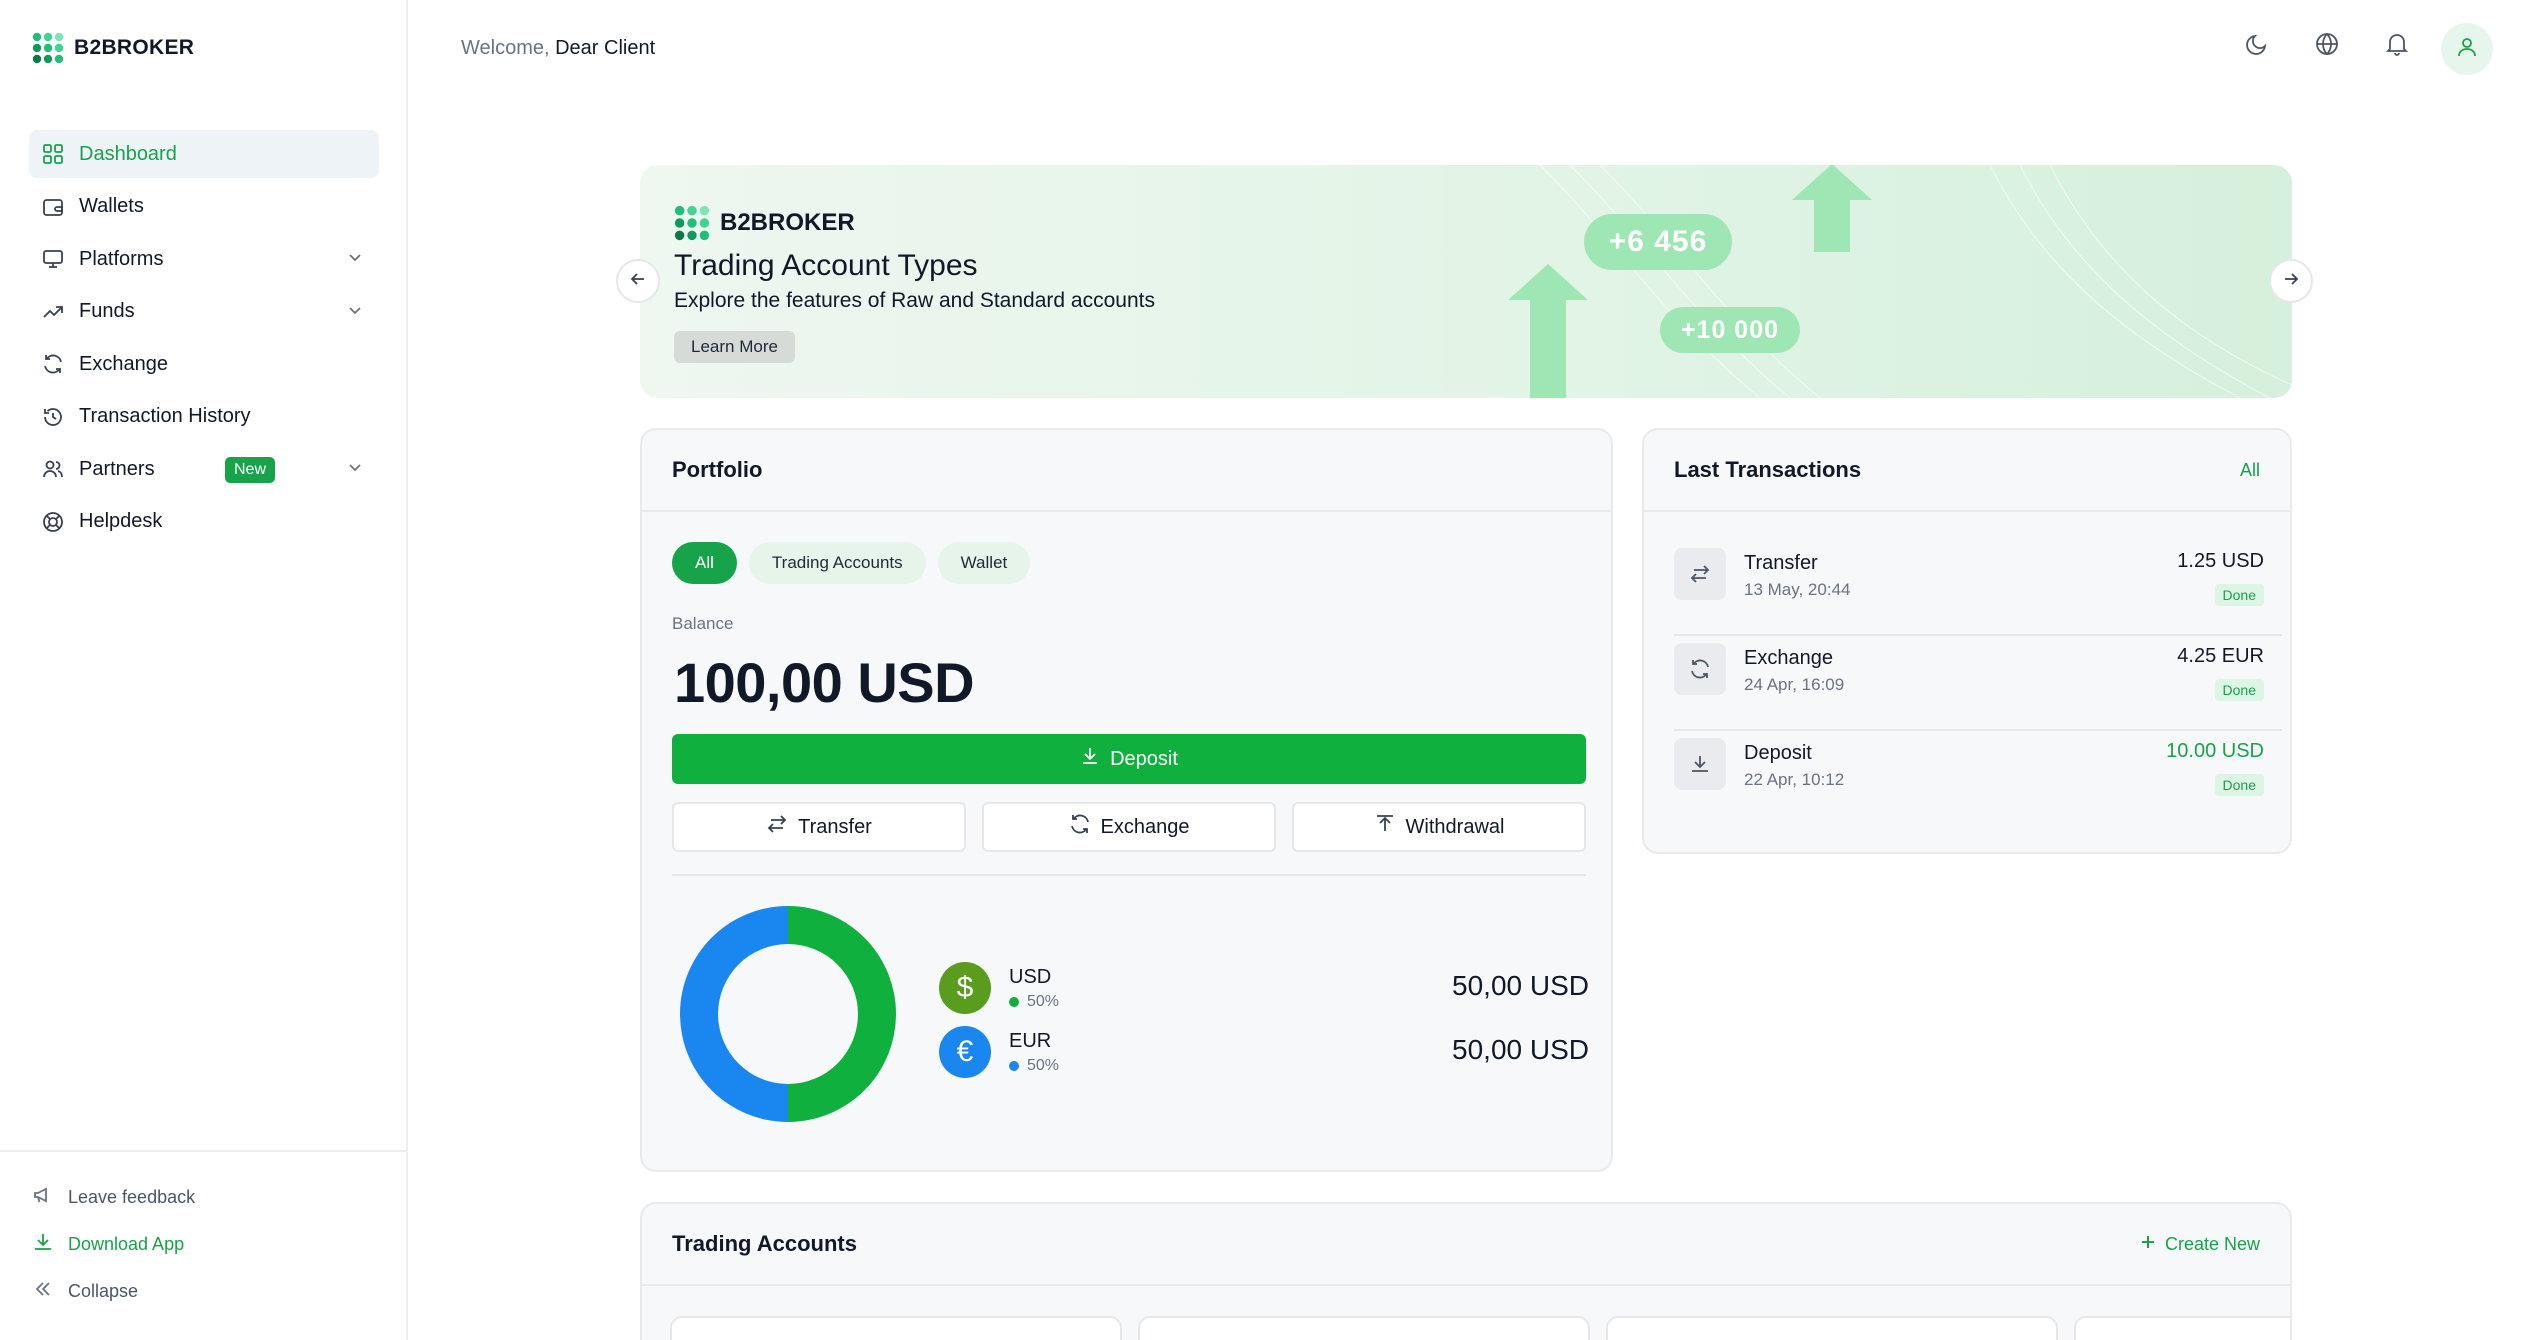 The image size is (2522, 1340). What do you see at coordinates (204, 259) in the screenshot?
I see `sidebar-item-platforms: Platforms` at bounding box center [204, 259].